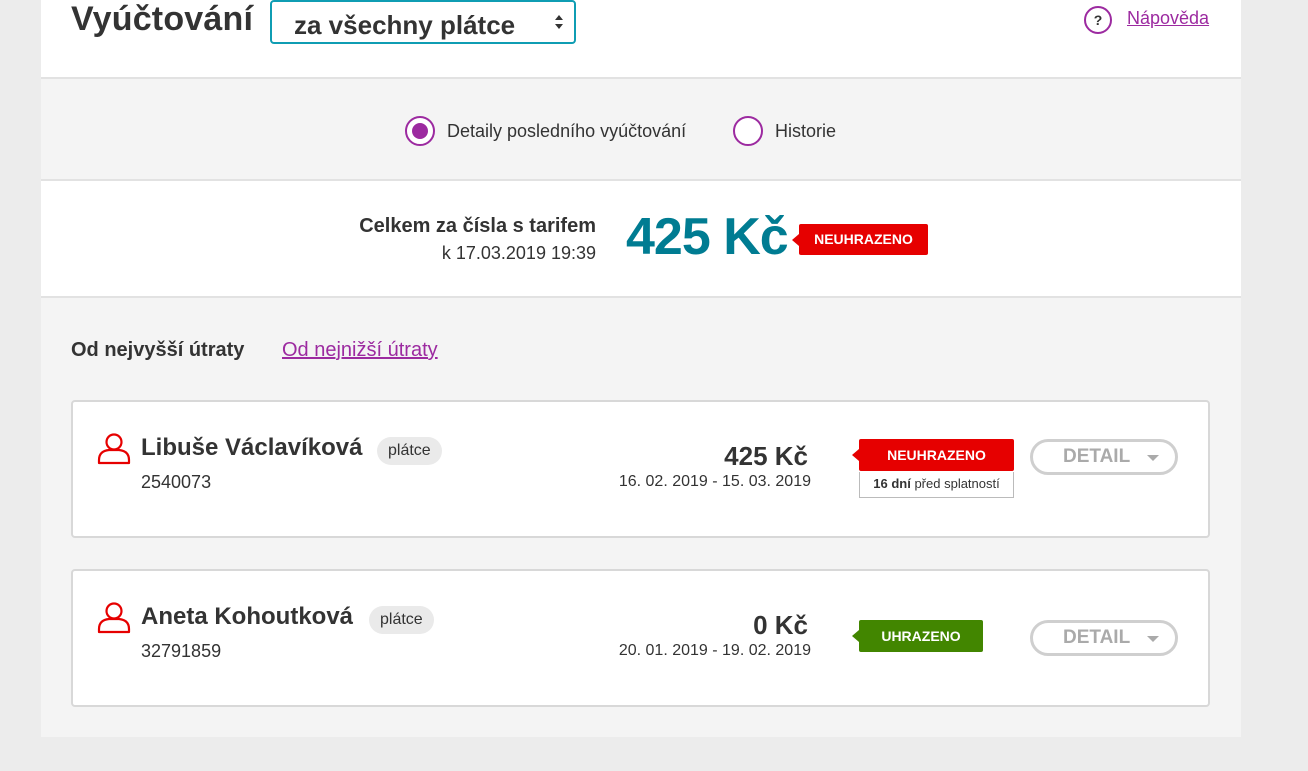  What do you see at coordinates (1168, 18) in the screenshot?
I see `help-link: Nápověda` at bounding box center [1168, 18].